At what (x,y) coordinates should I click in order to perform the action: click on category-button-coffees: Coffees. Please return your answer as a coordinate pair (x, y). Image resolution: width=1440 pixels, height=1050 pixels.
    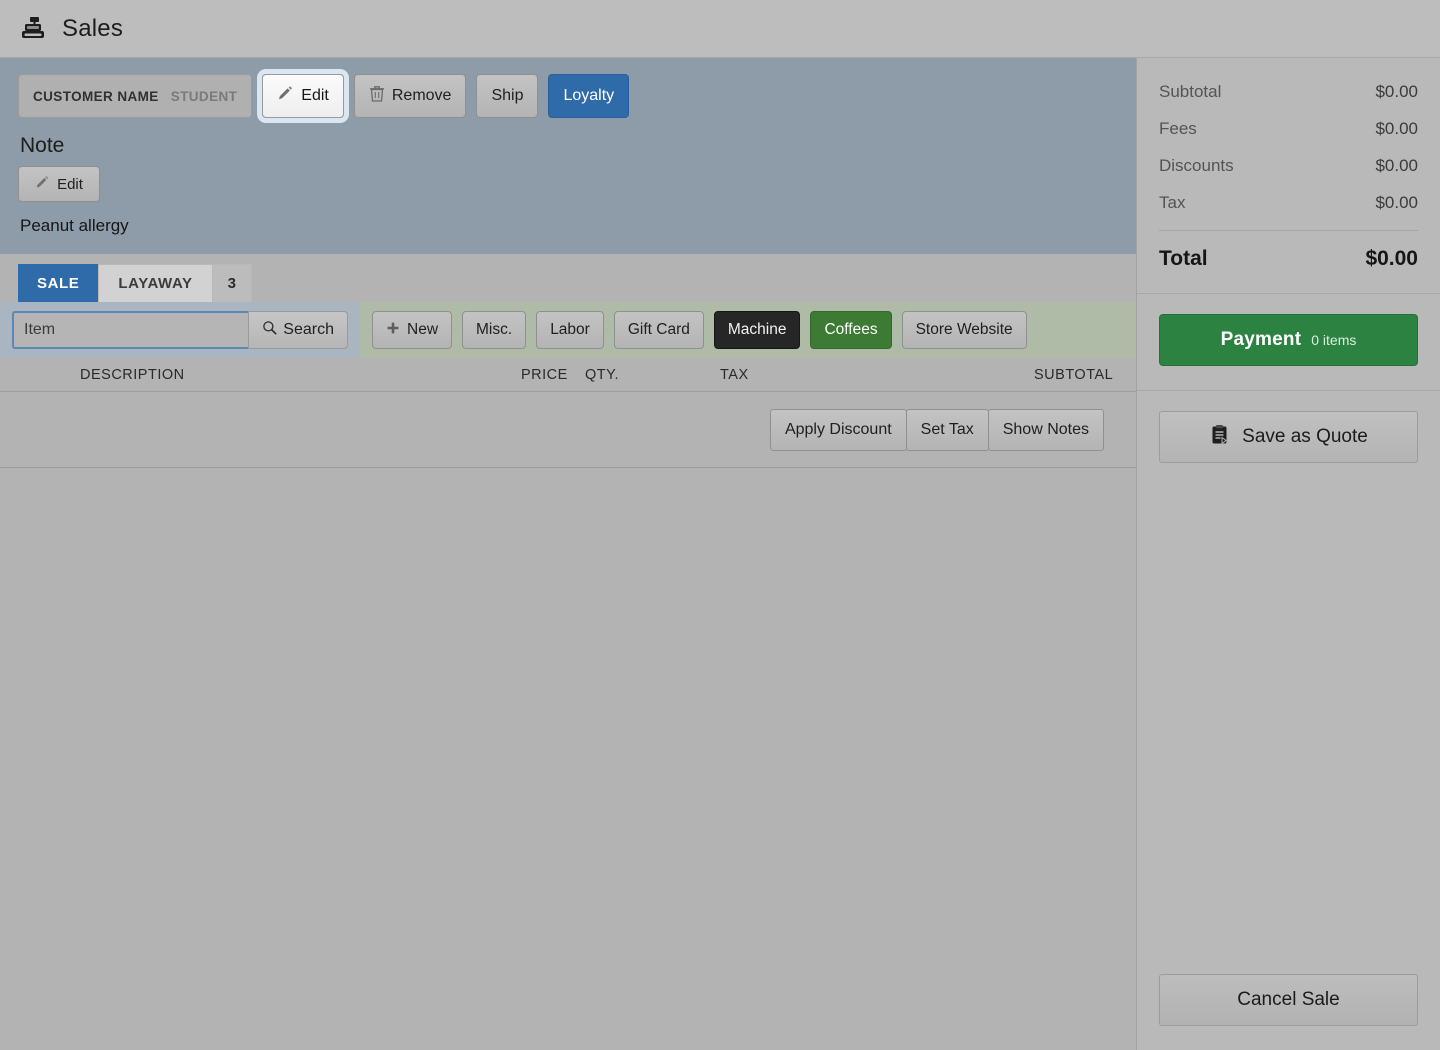
    Looking at the image, I should click on (851, 330).